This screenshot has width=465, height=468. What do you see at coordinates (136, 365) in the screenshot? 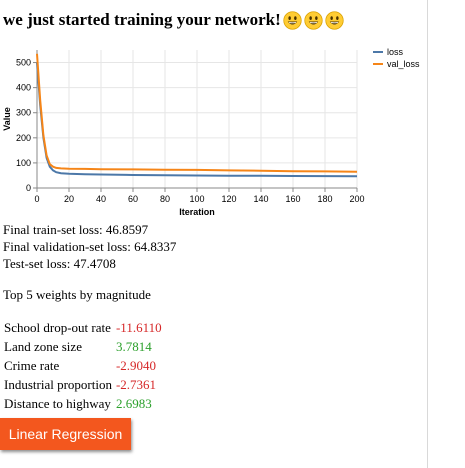
I see `weight-value: -2.9040` at bounding box center [136, 365].